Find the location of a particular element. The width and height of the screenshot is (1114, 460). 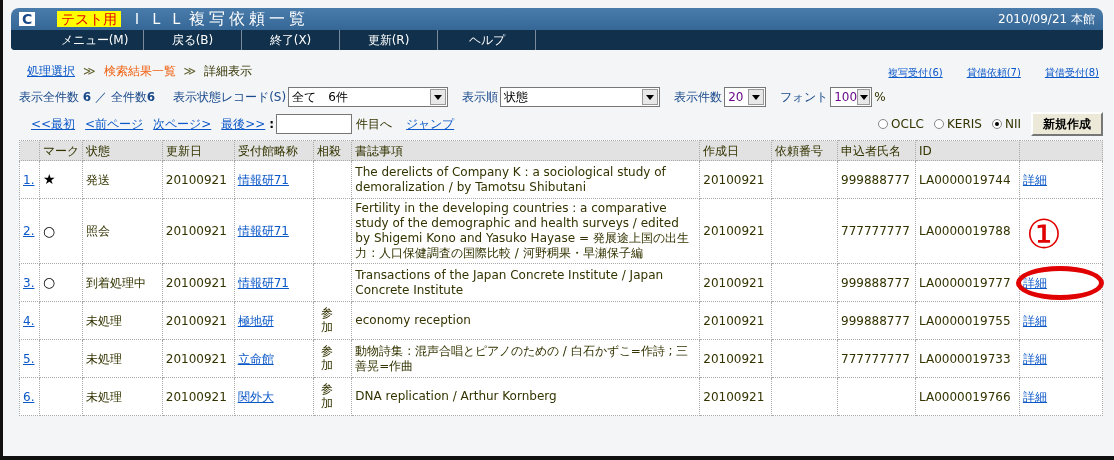

library-link: 立命館 is located at coordinates (255, 358).